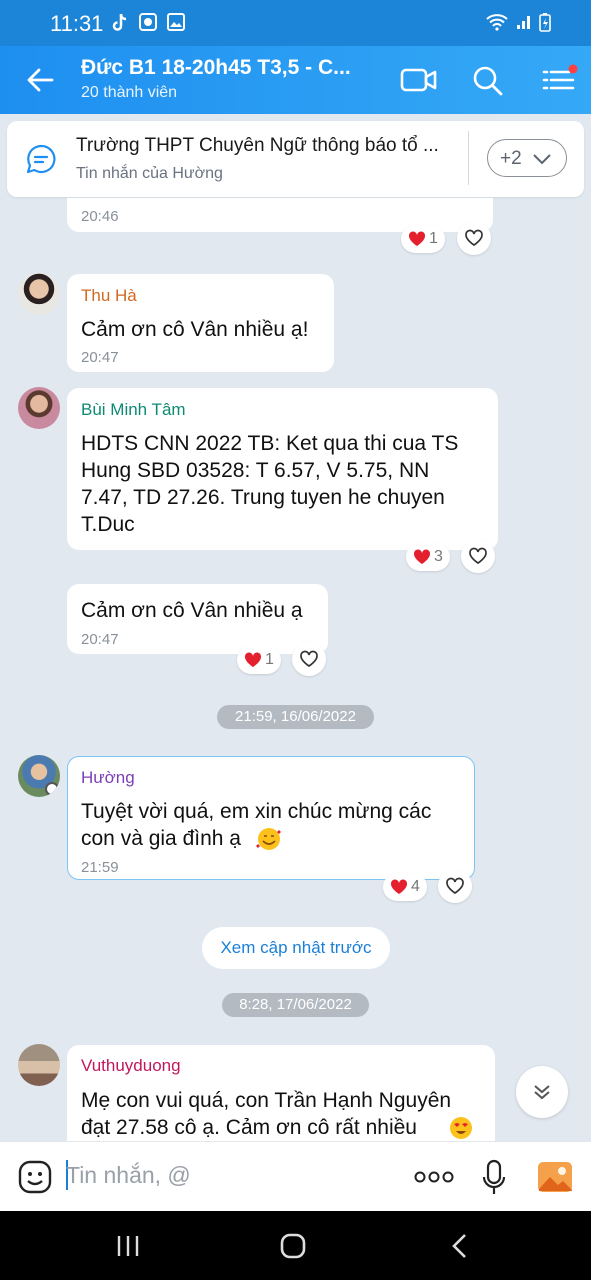 This screenshot has height=1280, width=591. Describe the element at coordinates (527, 158) in the screenshot. I see `pinned-more-button: +2` at that location.